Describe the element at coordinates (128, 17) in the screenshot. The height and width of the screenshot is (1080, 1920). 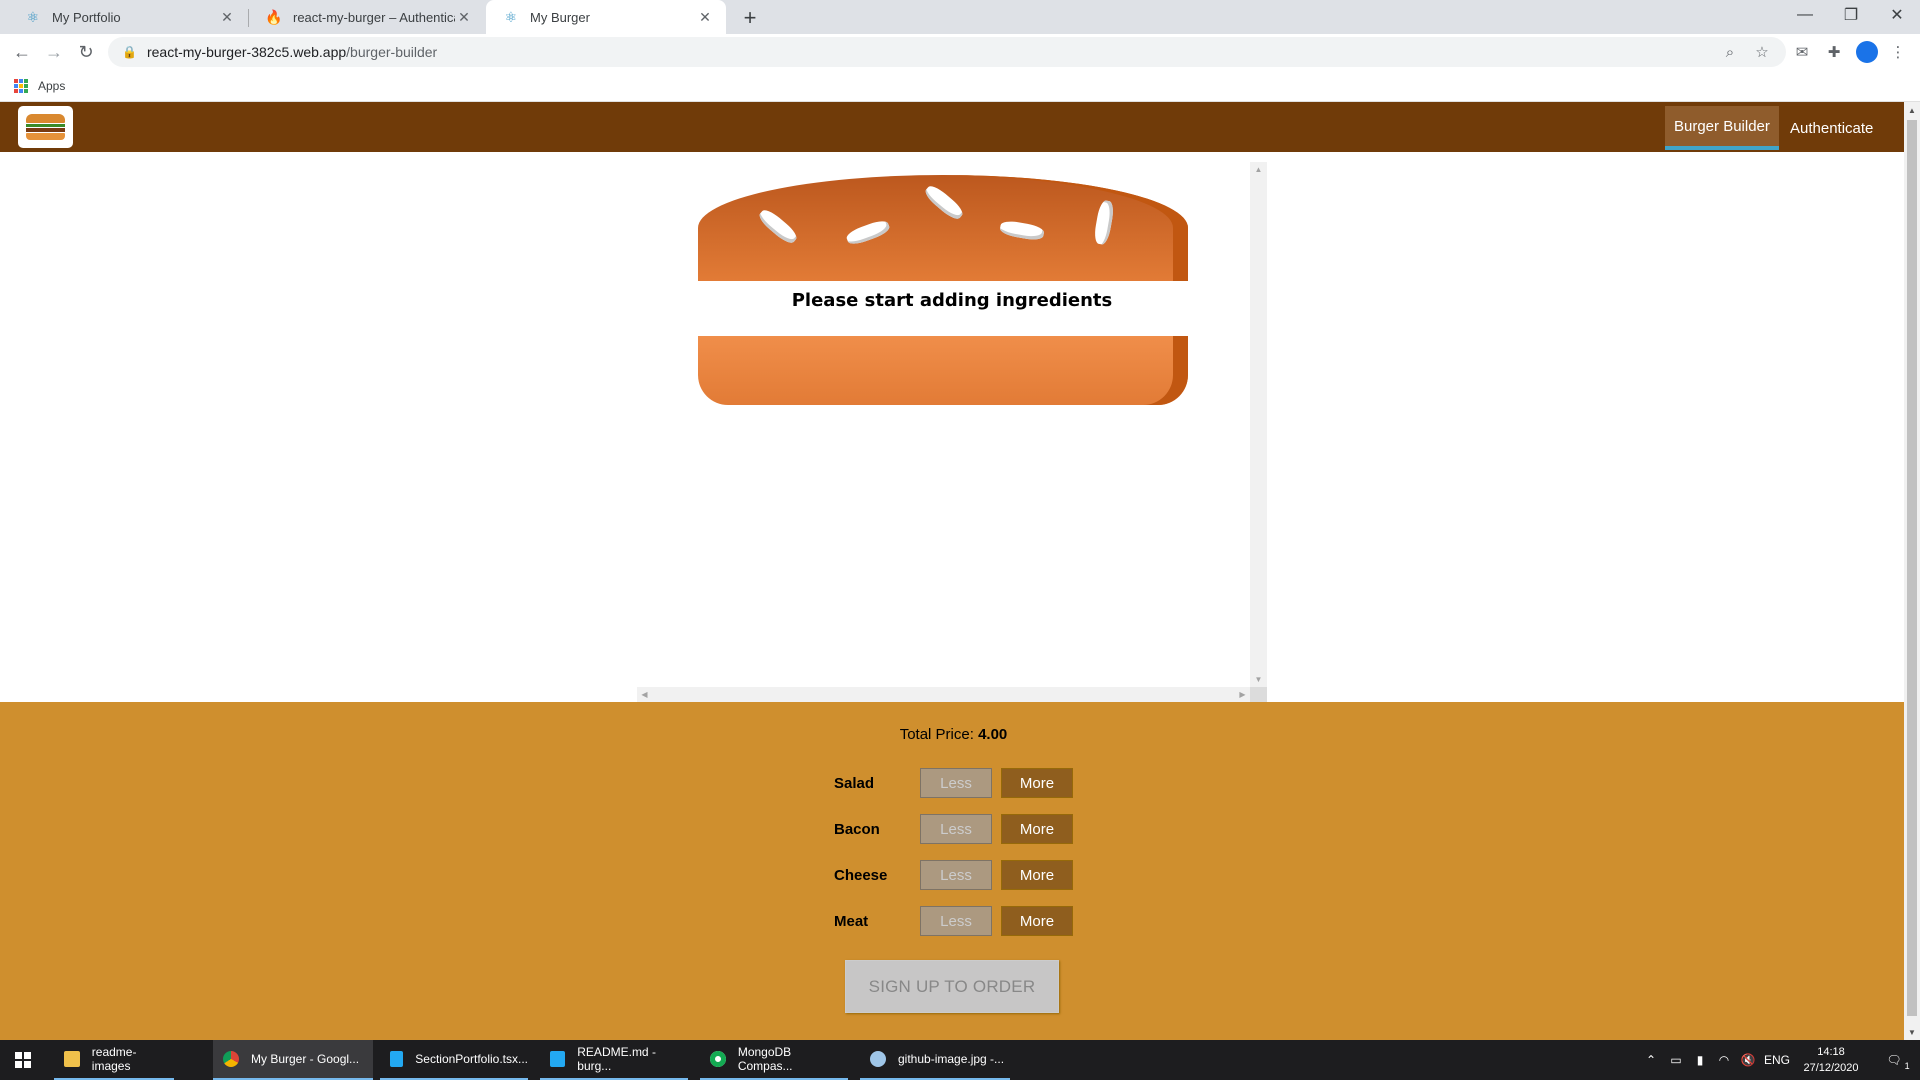
I see `tab-my-portfolio: ⚛ My Portfolio ✕` at that location.